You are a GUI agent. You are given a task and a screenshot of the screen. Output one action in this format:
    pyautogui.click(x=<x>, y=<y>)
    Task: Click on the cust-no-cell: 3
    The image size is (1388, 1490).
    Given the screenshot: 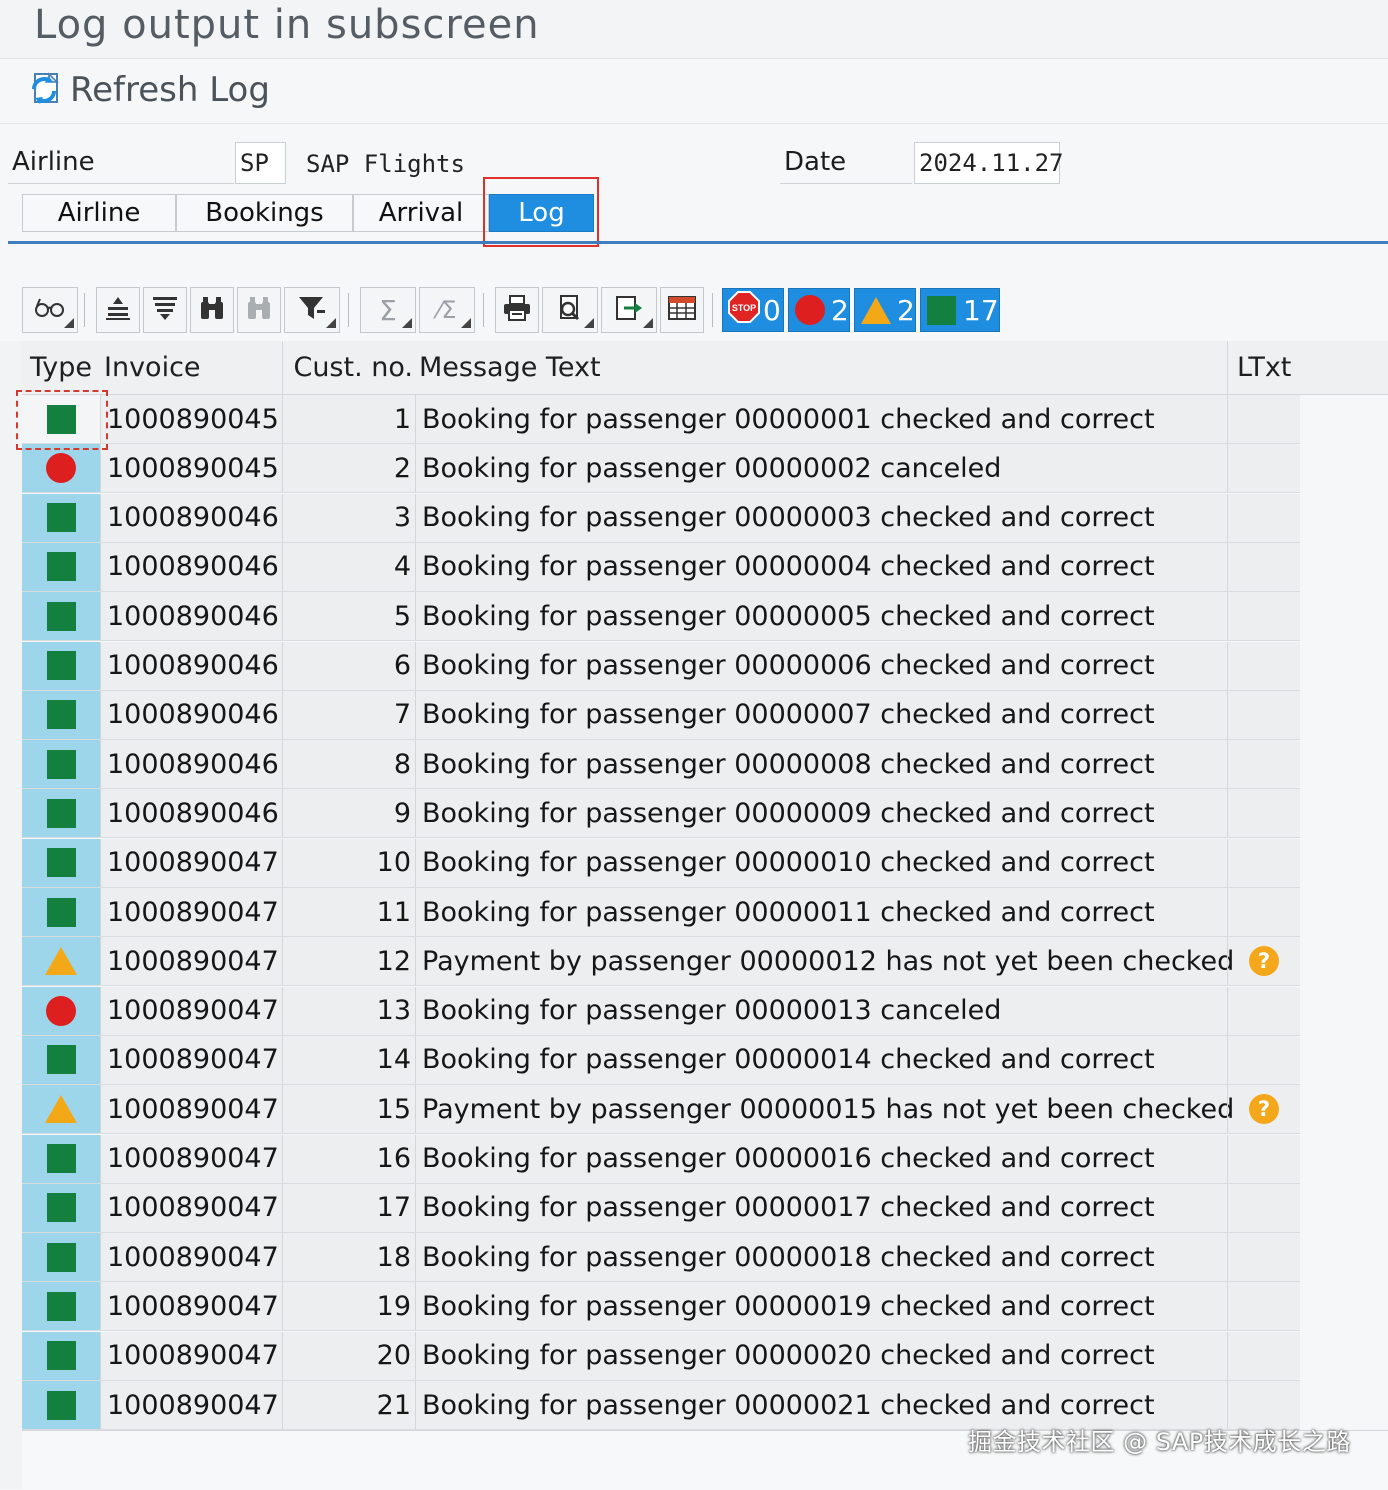 What is the action you would take?
    pyautogui.click(x=348, y=517)
    